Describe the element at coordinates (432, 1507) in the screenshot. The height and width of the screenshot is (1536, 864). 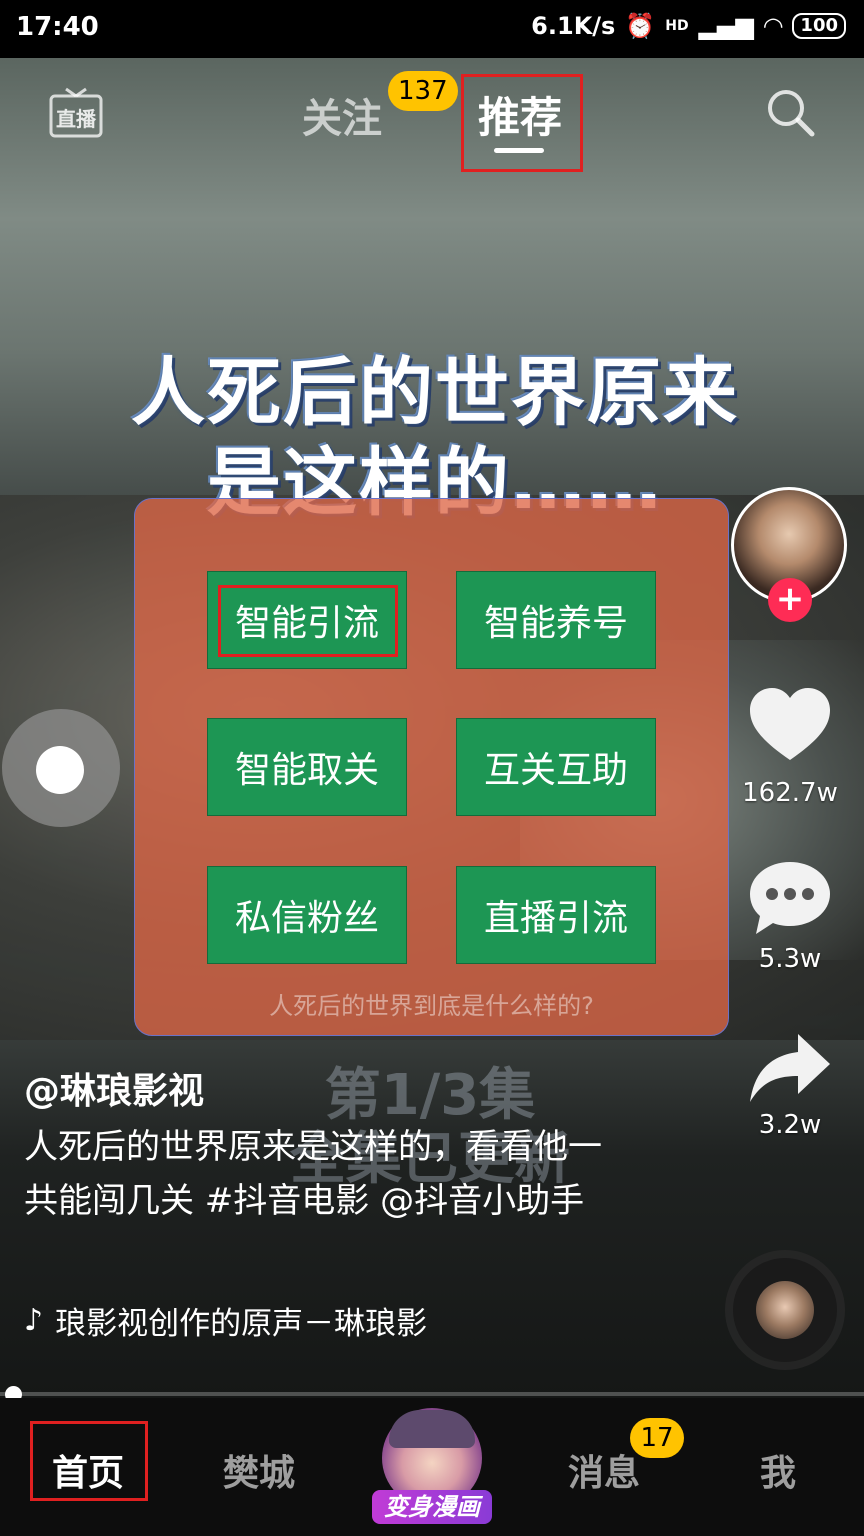
I see `center-avatar-label: 变身漫画` at that location.